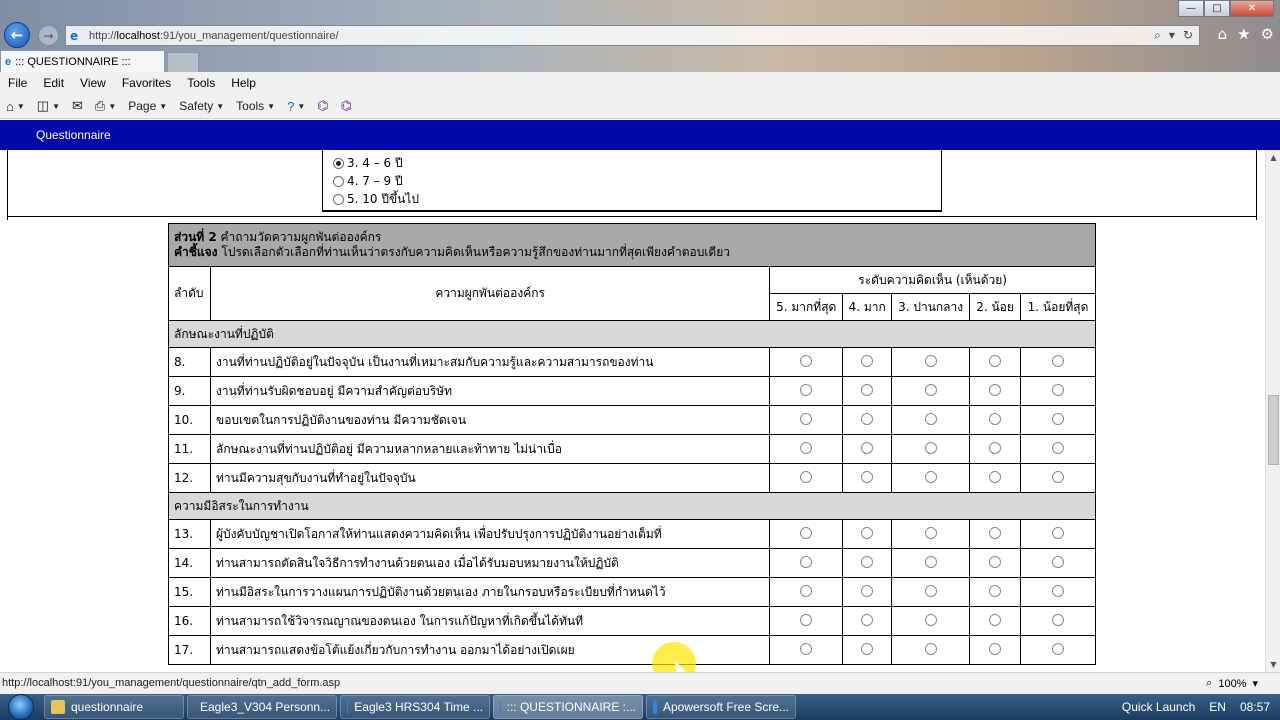 This screenshot has width=1280, height=720. What do you see at coordinates (15, 106) in the screenshot?
I see `home-command: ⌂ ▼` at bounding box center [15, 106].